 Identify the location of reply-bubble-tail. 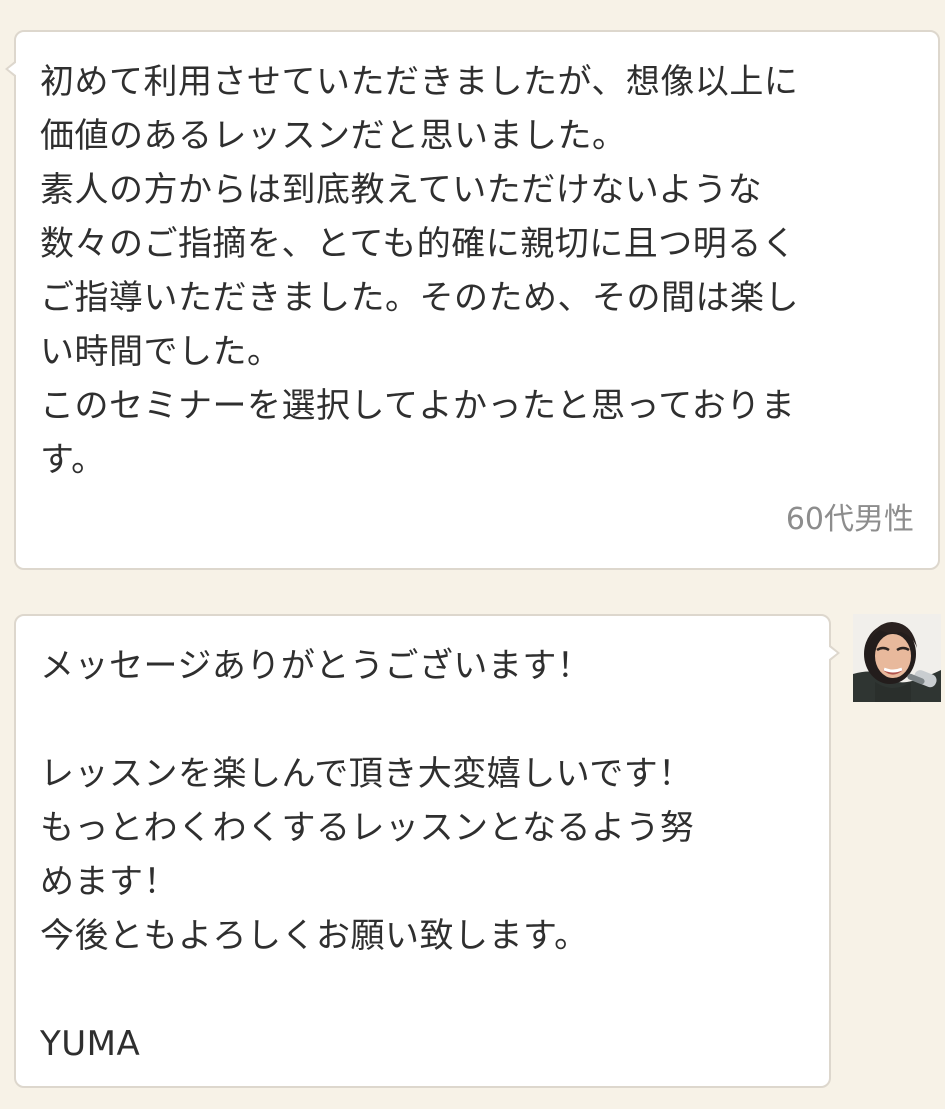
(834, 653).